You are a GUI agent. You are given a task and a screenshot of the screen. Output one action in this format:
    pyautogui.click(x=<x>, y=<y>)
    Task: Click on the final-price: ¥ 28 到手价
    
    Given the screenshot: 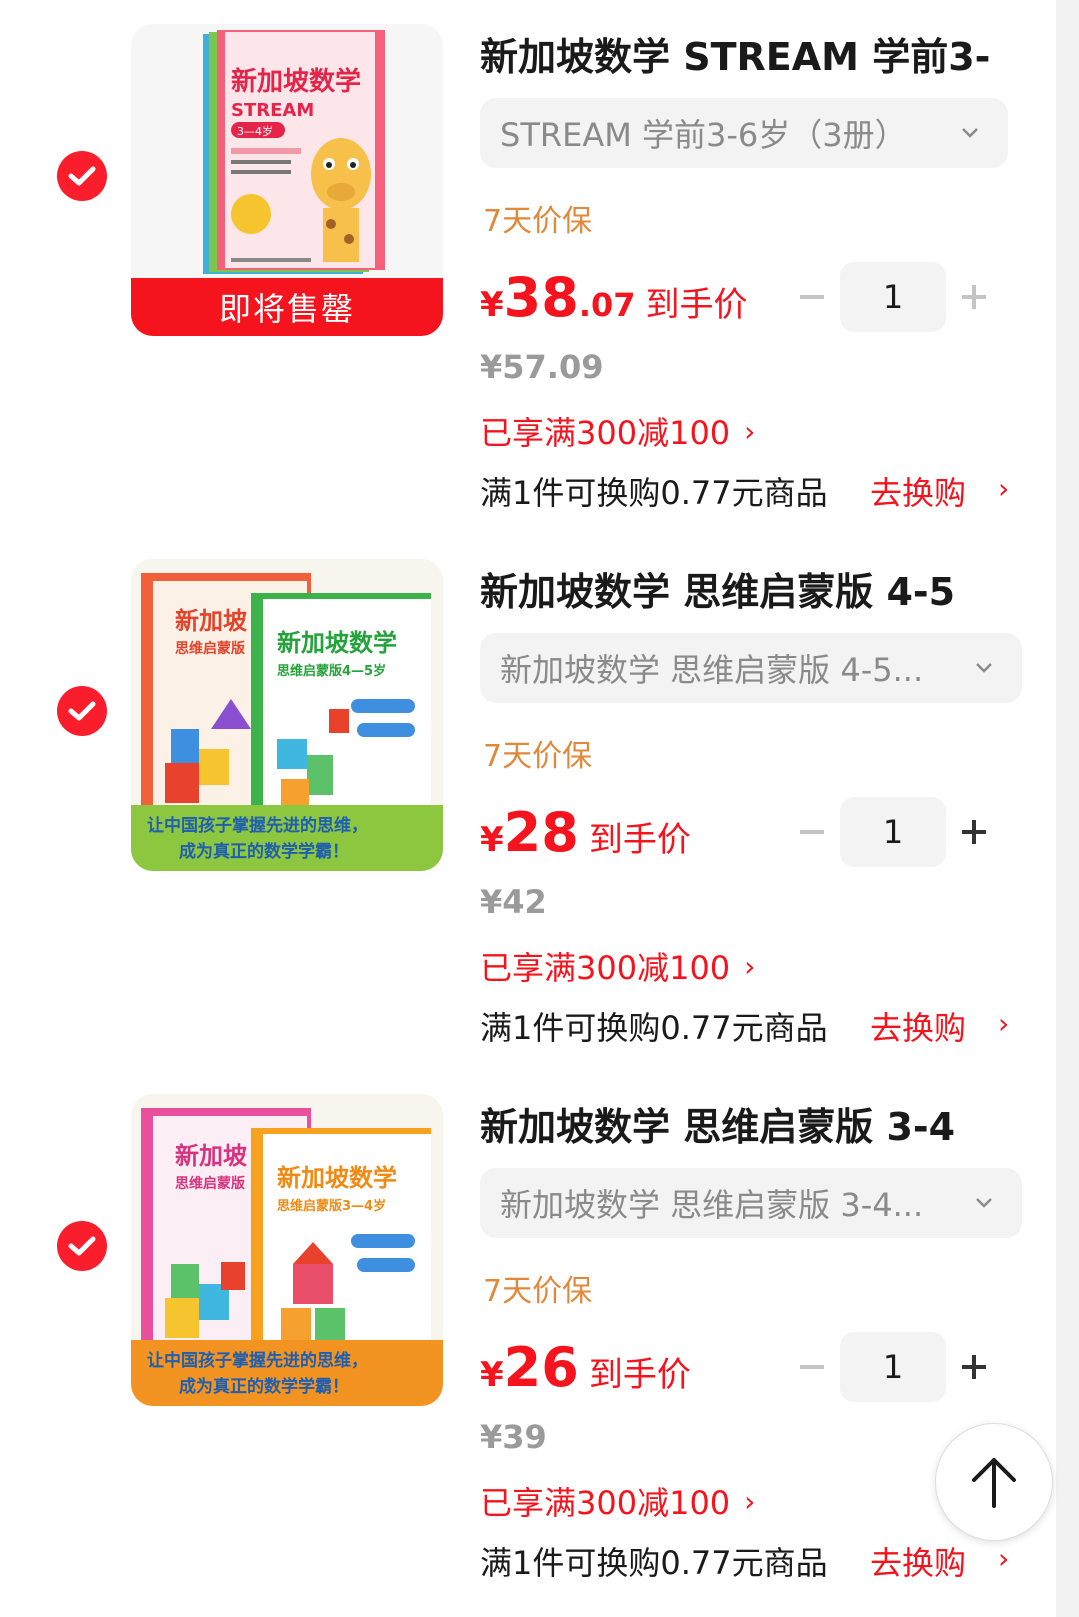 What is the action you would take?
    pyautogui.click(x=585, y=832)
    